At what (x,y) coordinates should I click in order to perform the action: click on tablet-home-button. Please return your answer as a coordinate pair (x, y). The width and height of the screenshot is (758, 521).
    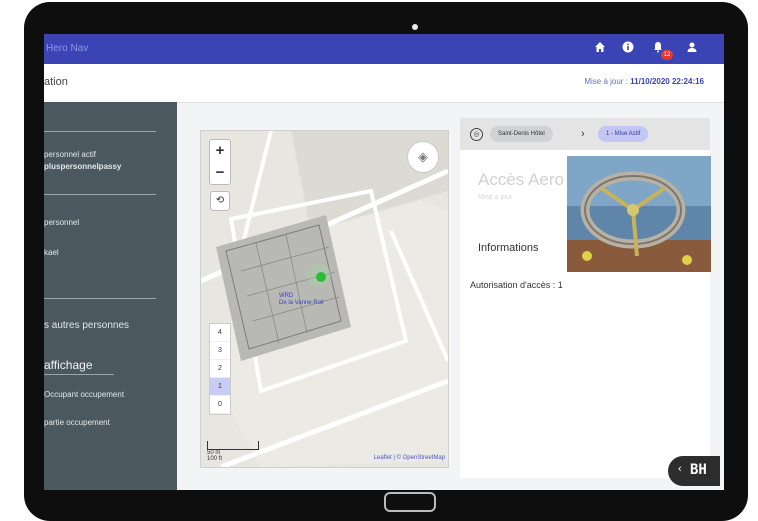
    Looking at the image, I should click on (410, 502).